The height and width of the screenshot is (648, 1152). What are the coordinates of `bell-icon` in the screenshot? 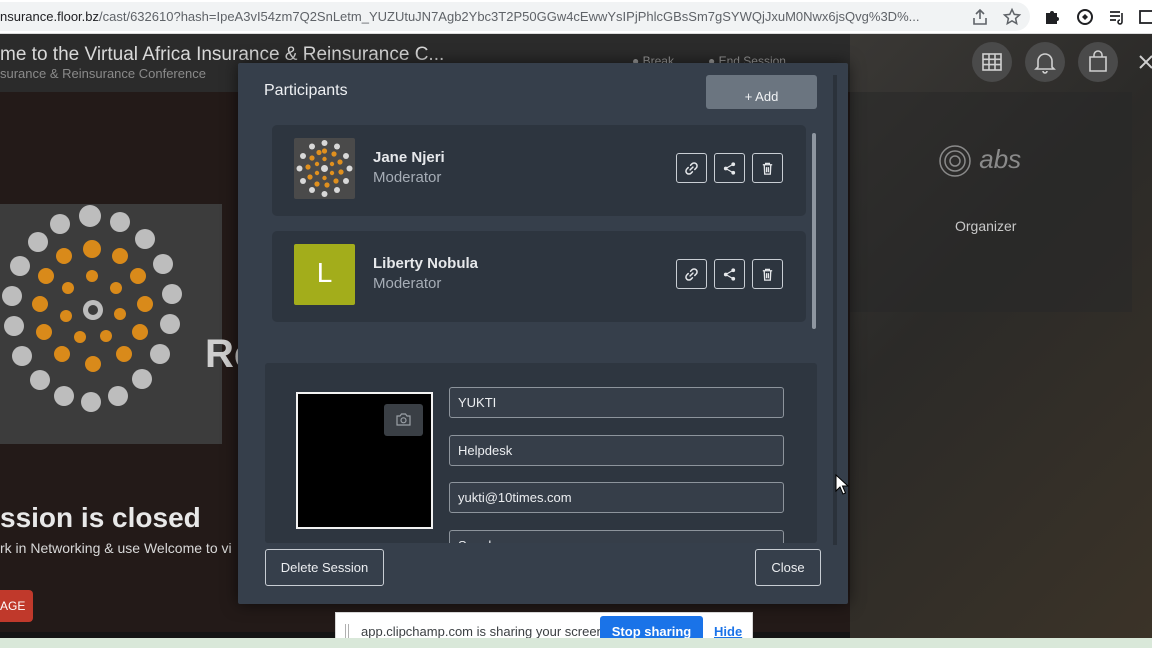 It's located at (1045, 63).